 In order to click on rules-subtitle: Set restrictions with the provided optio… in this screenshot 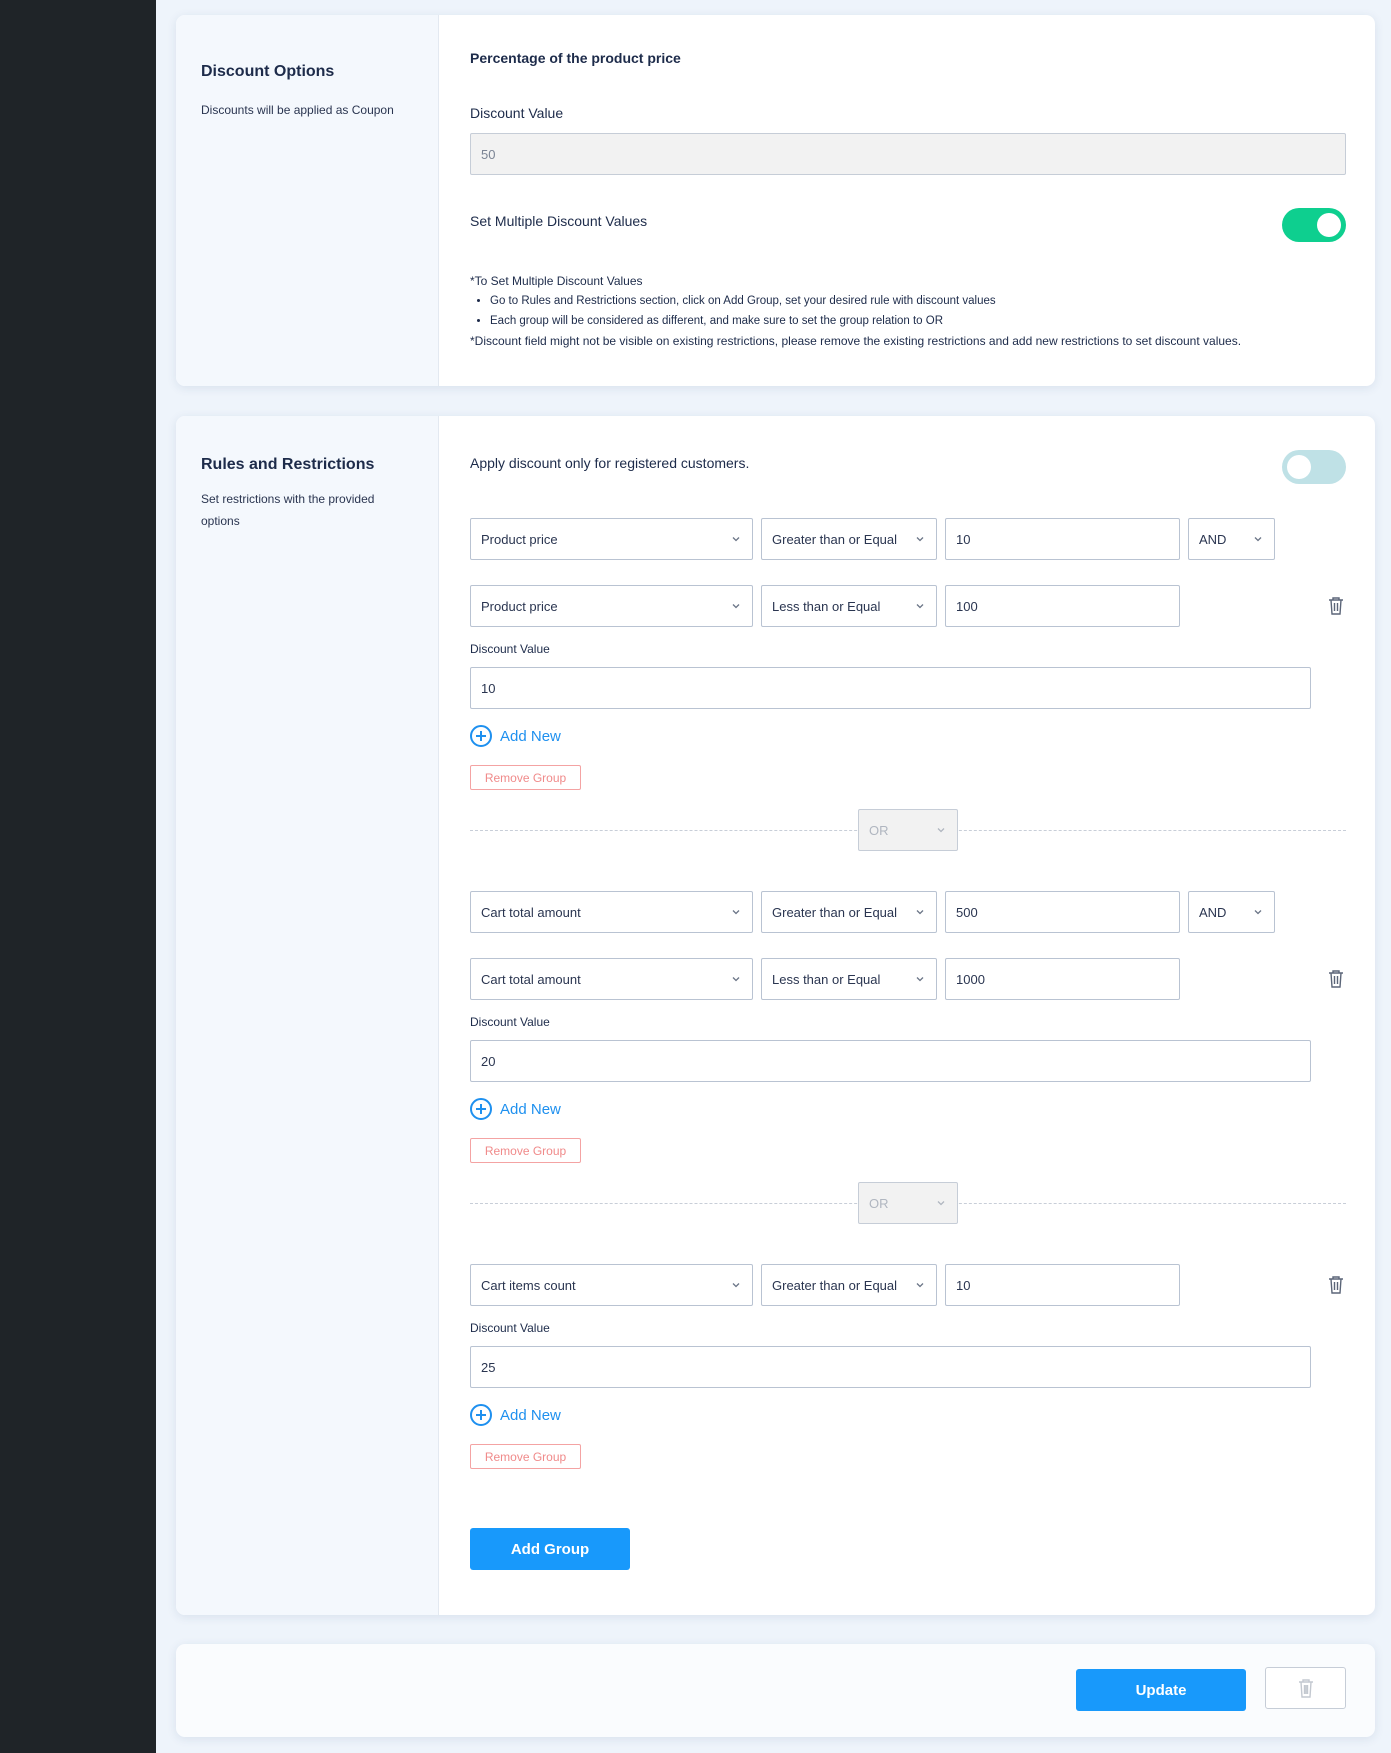, I will do `click(288, 510)`.